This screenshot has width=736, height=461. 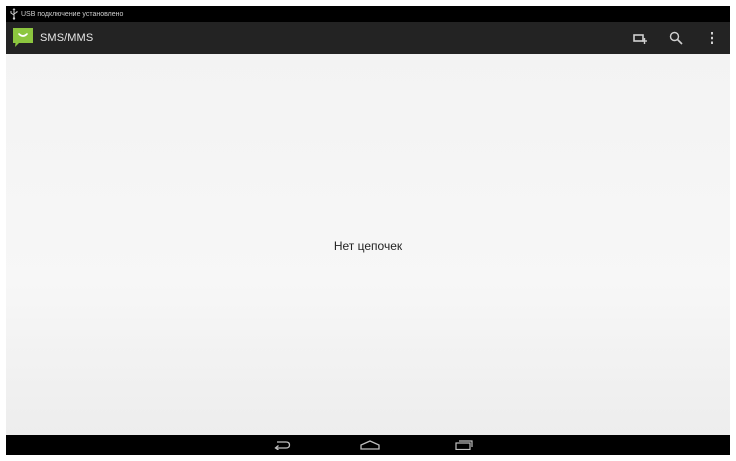 What do you see at coordinates (368, 38) in the screenshot?
I see `action-bar: SMS/MMS` at bounding box center [368, 38].